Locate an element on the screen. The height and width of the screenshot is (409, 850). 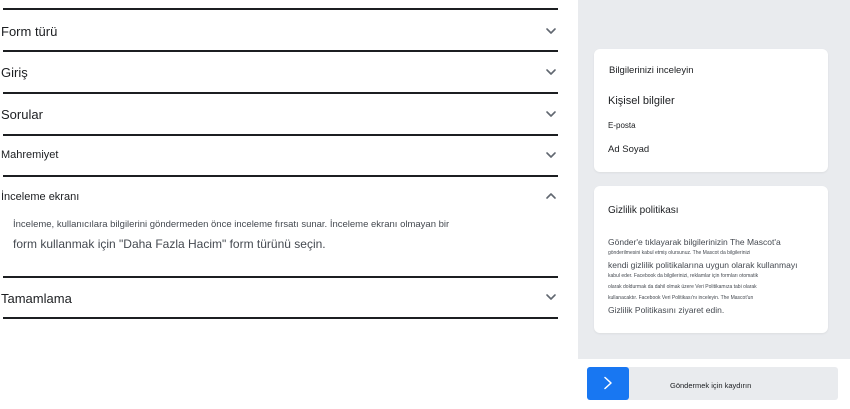
review-card-title: Bilgilerinizi inceleyin is located at coordinates (651, 70).